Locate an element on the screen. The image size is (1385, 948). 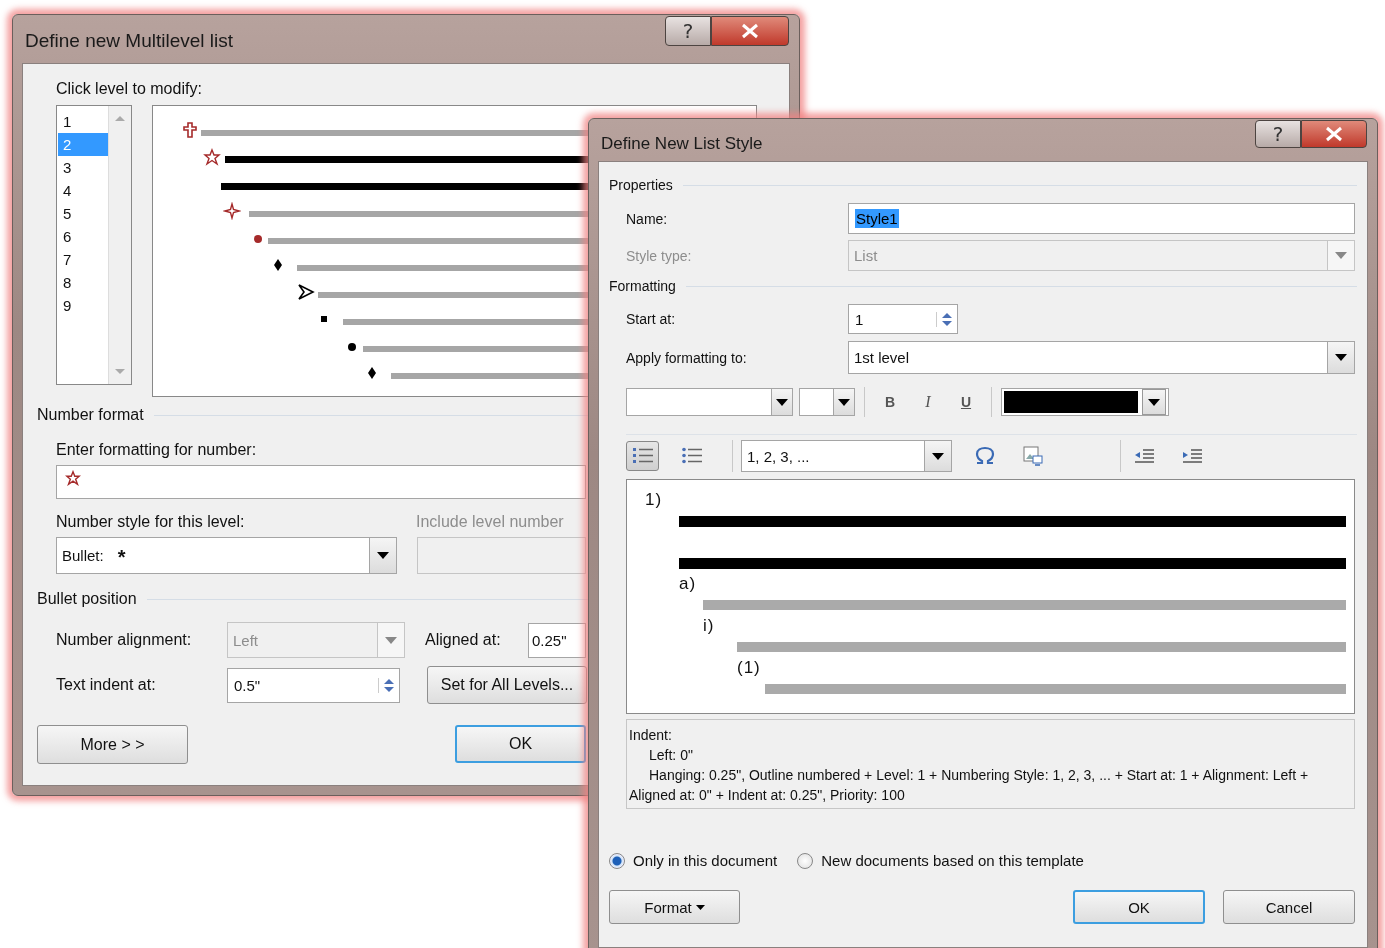
bold-button: B is located at coordinates (890, 402).